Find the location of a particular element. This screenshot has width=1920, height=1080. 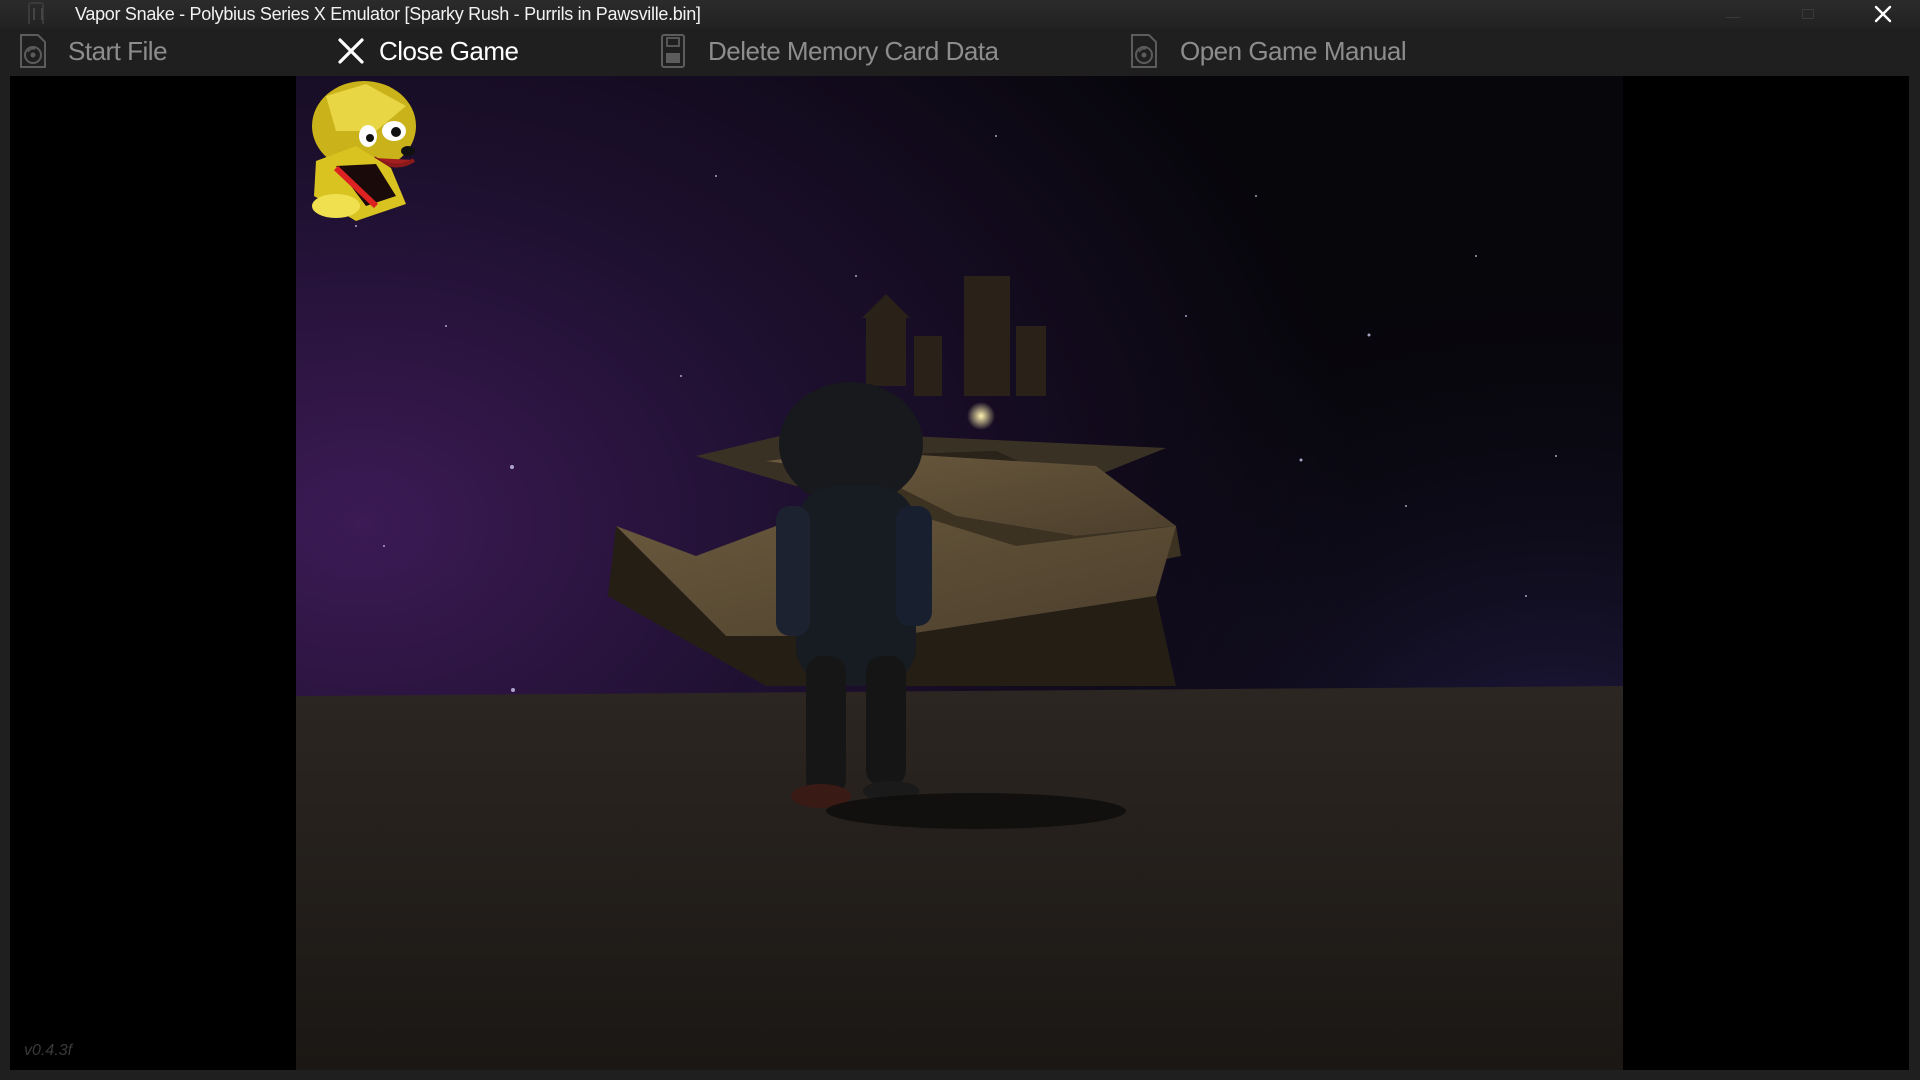

version-label: v0.4.3f is located at coordinates (48, 1050).